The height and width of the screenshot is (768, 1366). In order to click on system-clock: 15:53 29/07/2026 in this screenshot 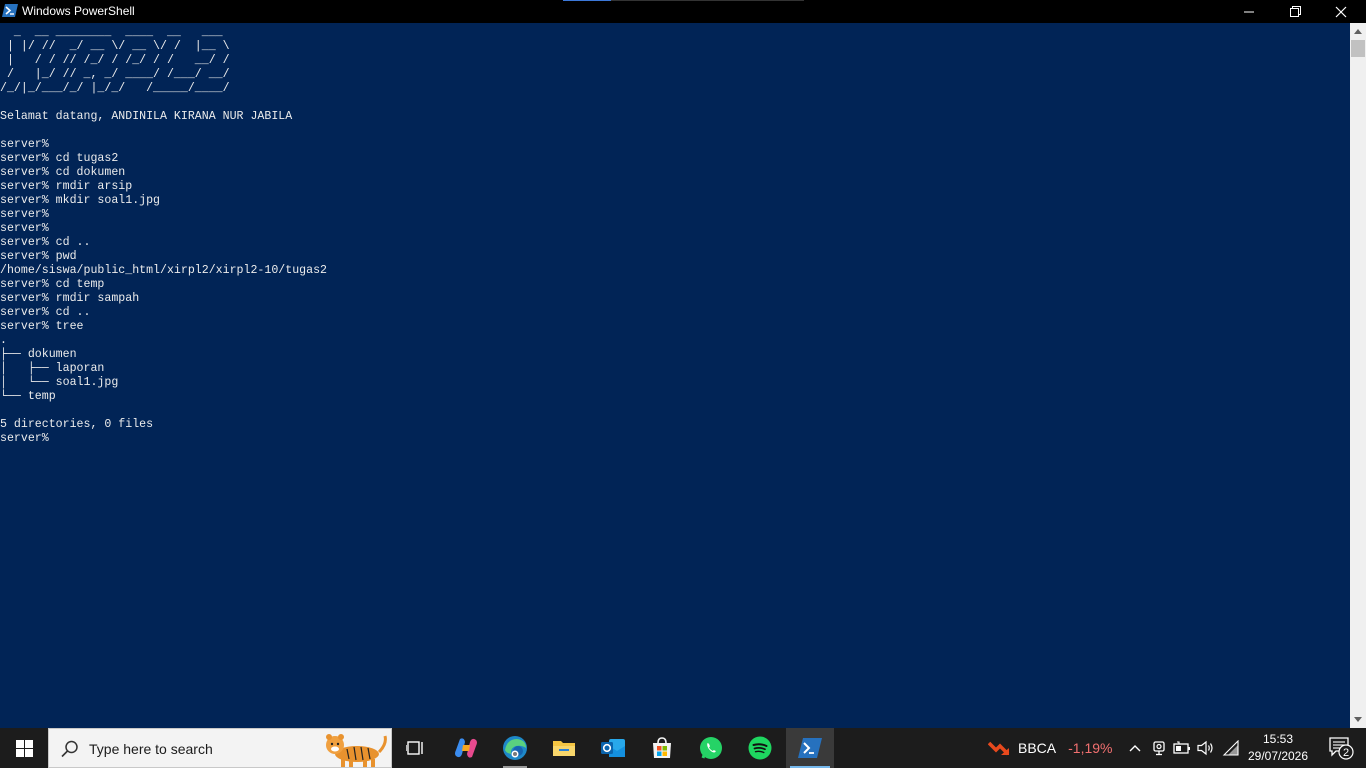, I will do `click(1279, 748)`.